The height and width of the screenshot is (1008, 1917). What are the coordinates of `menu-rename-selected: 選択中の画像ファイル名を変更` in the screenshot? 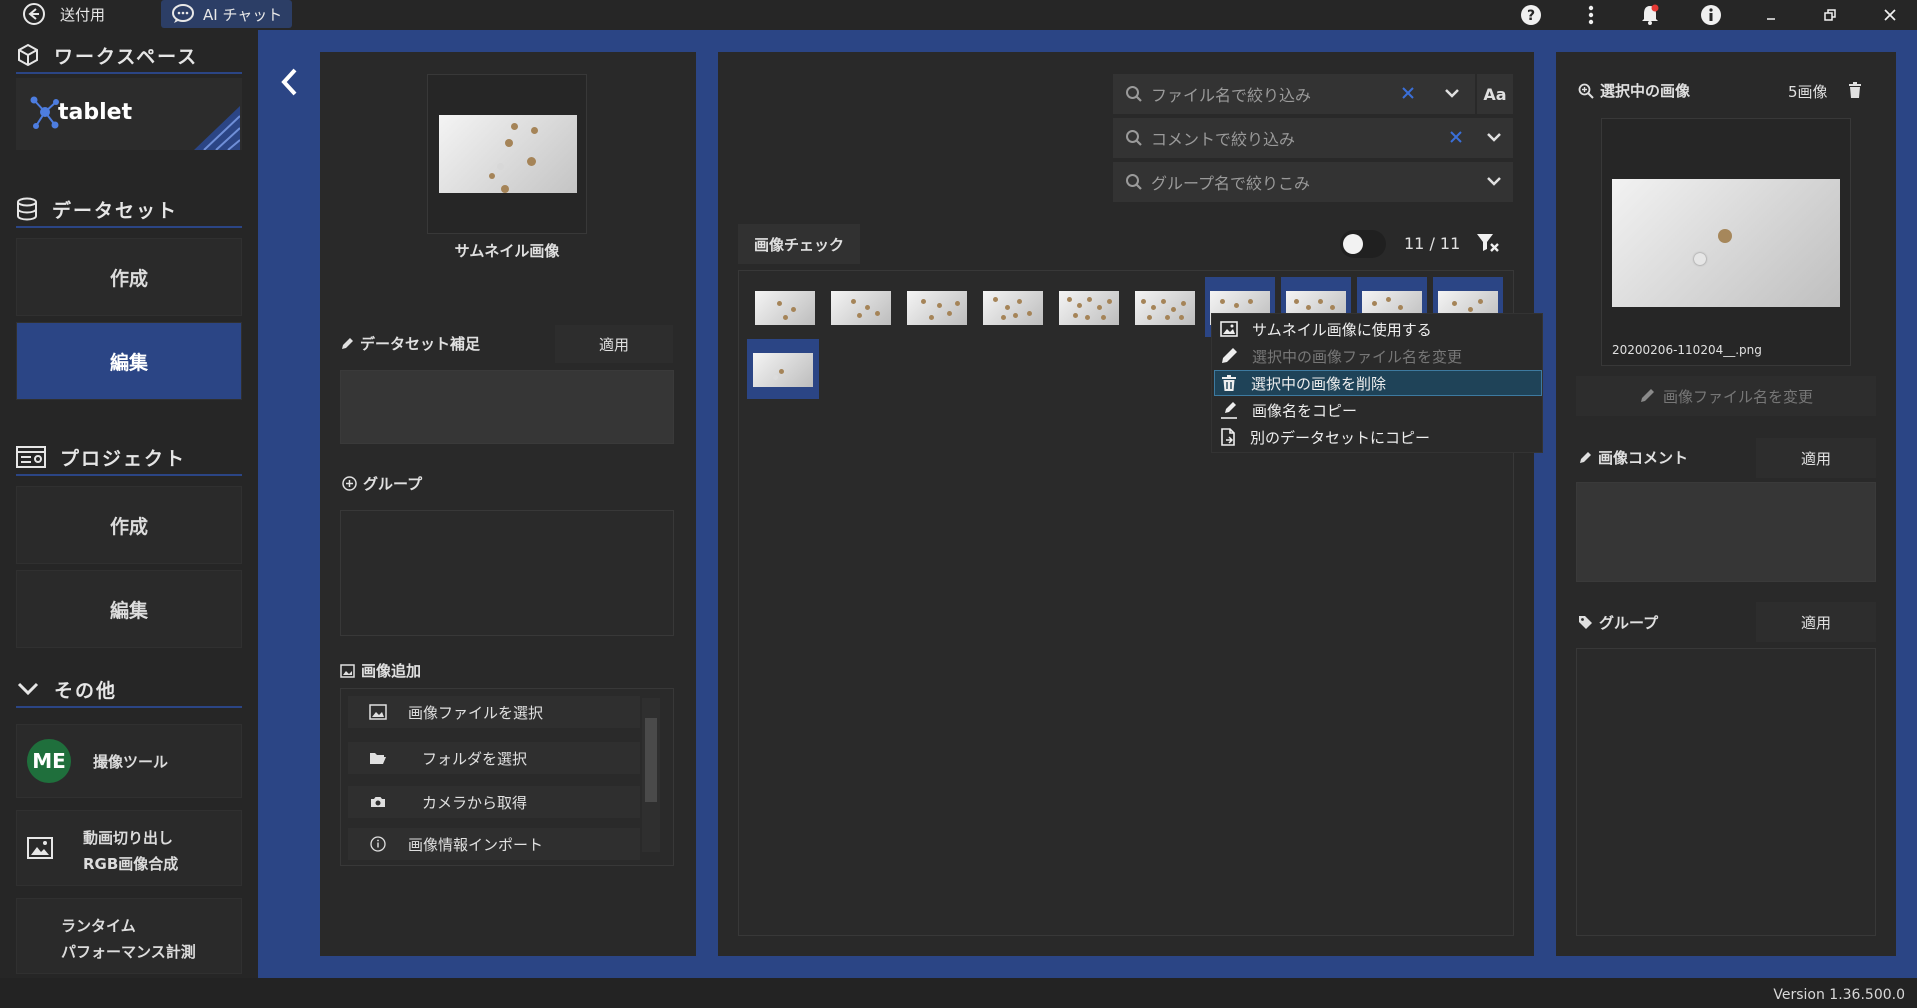 It's located at (1378, 356).